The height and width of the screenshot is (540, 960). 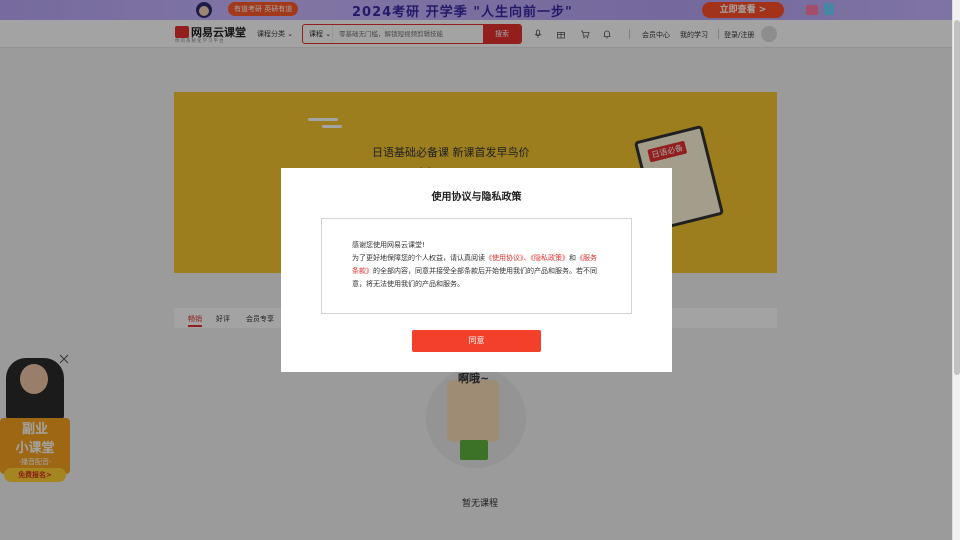 What do you see at coordinates (388, 245) in the screenshot?
I see `agreement-greeting: 感谢您使用网易云课堂!` at bounding box center [388, 245].